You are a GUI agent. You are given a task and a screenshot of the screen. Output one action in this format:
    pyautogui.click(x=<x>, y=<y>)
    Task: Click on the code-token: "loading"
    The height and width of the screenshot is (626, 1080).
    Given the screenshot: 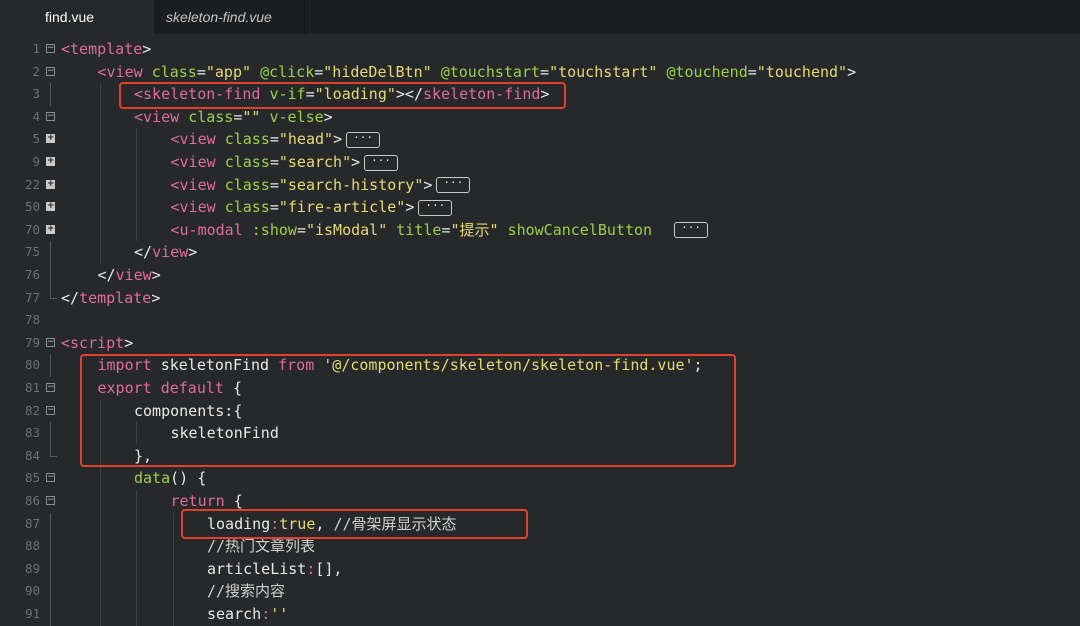 What is the action you would take?
    pyautogui.click(x=355, y=94)
    